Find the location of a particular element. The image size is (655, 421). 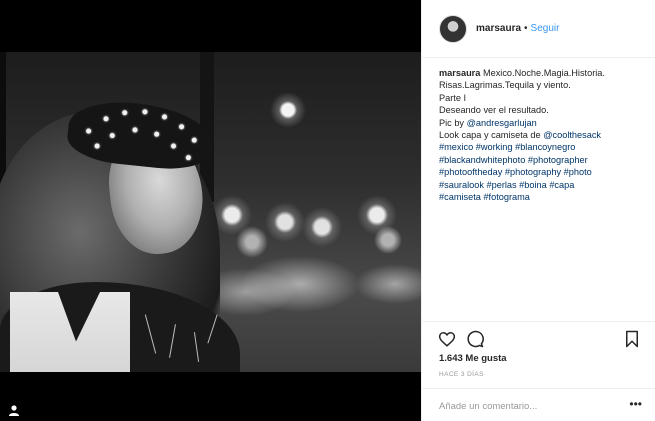

caption-line: #sauralook #perlas #boina #capa is located at coordinates (545, 185).